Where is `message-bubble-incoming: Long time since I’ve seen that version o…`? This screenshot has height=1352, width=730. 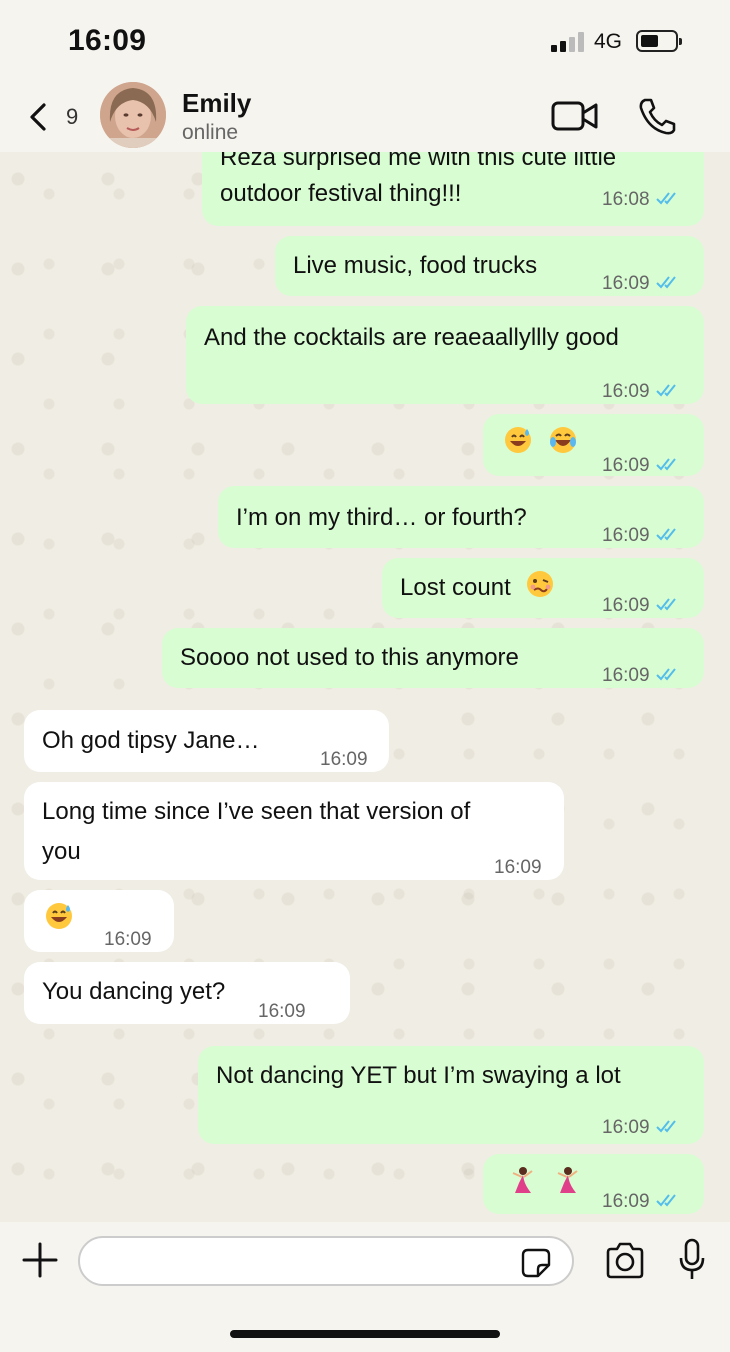
message-bubble-incoming: Long time since I’ve seen that version o… is located at coordinates (294, 831).